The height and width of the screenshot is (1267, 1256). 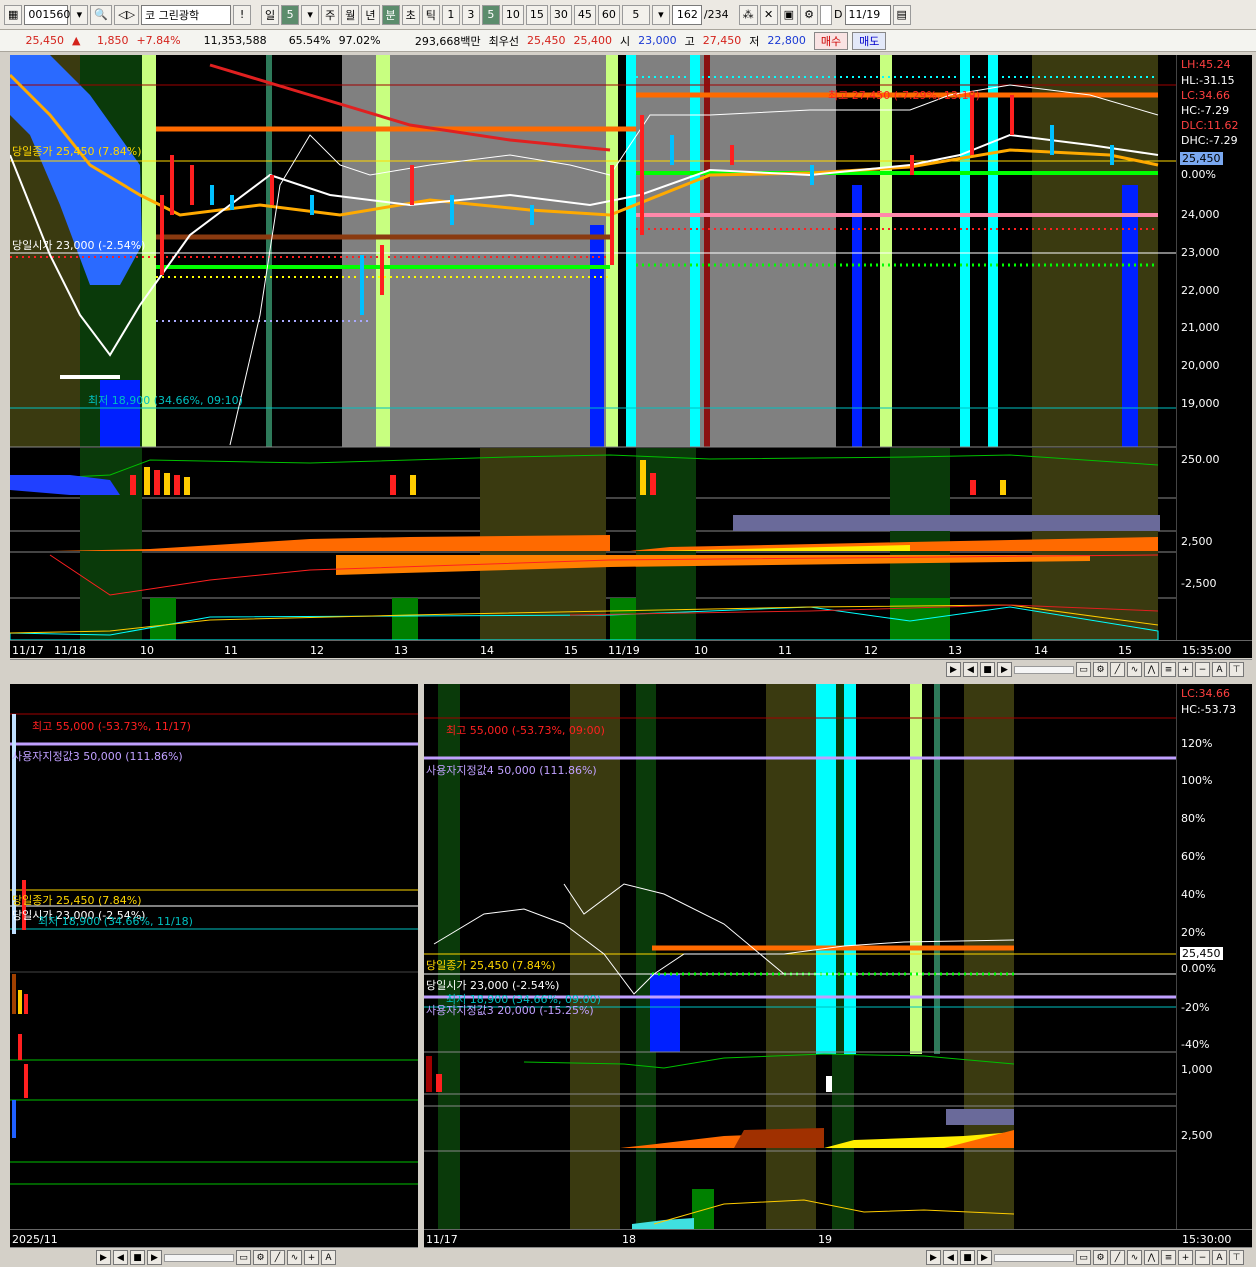 What do you see at coordinates (76, 40) in the screenshot?
I see `change-arrow: ▲` at bounding box center [76, 40].